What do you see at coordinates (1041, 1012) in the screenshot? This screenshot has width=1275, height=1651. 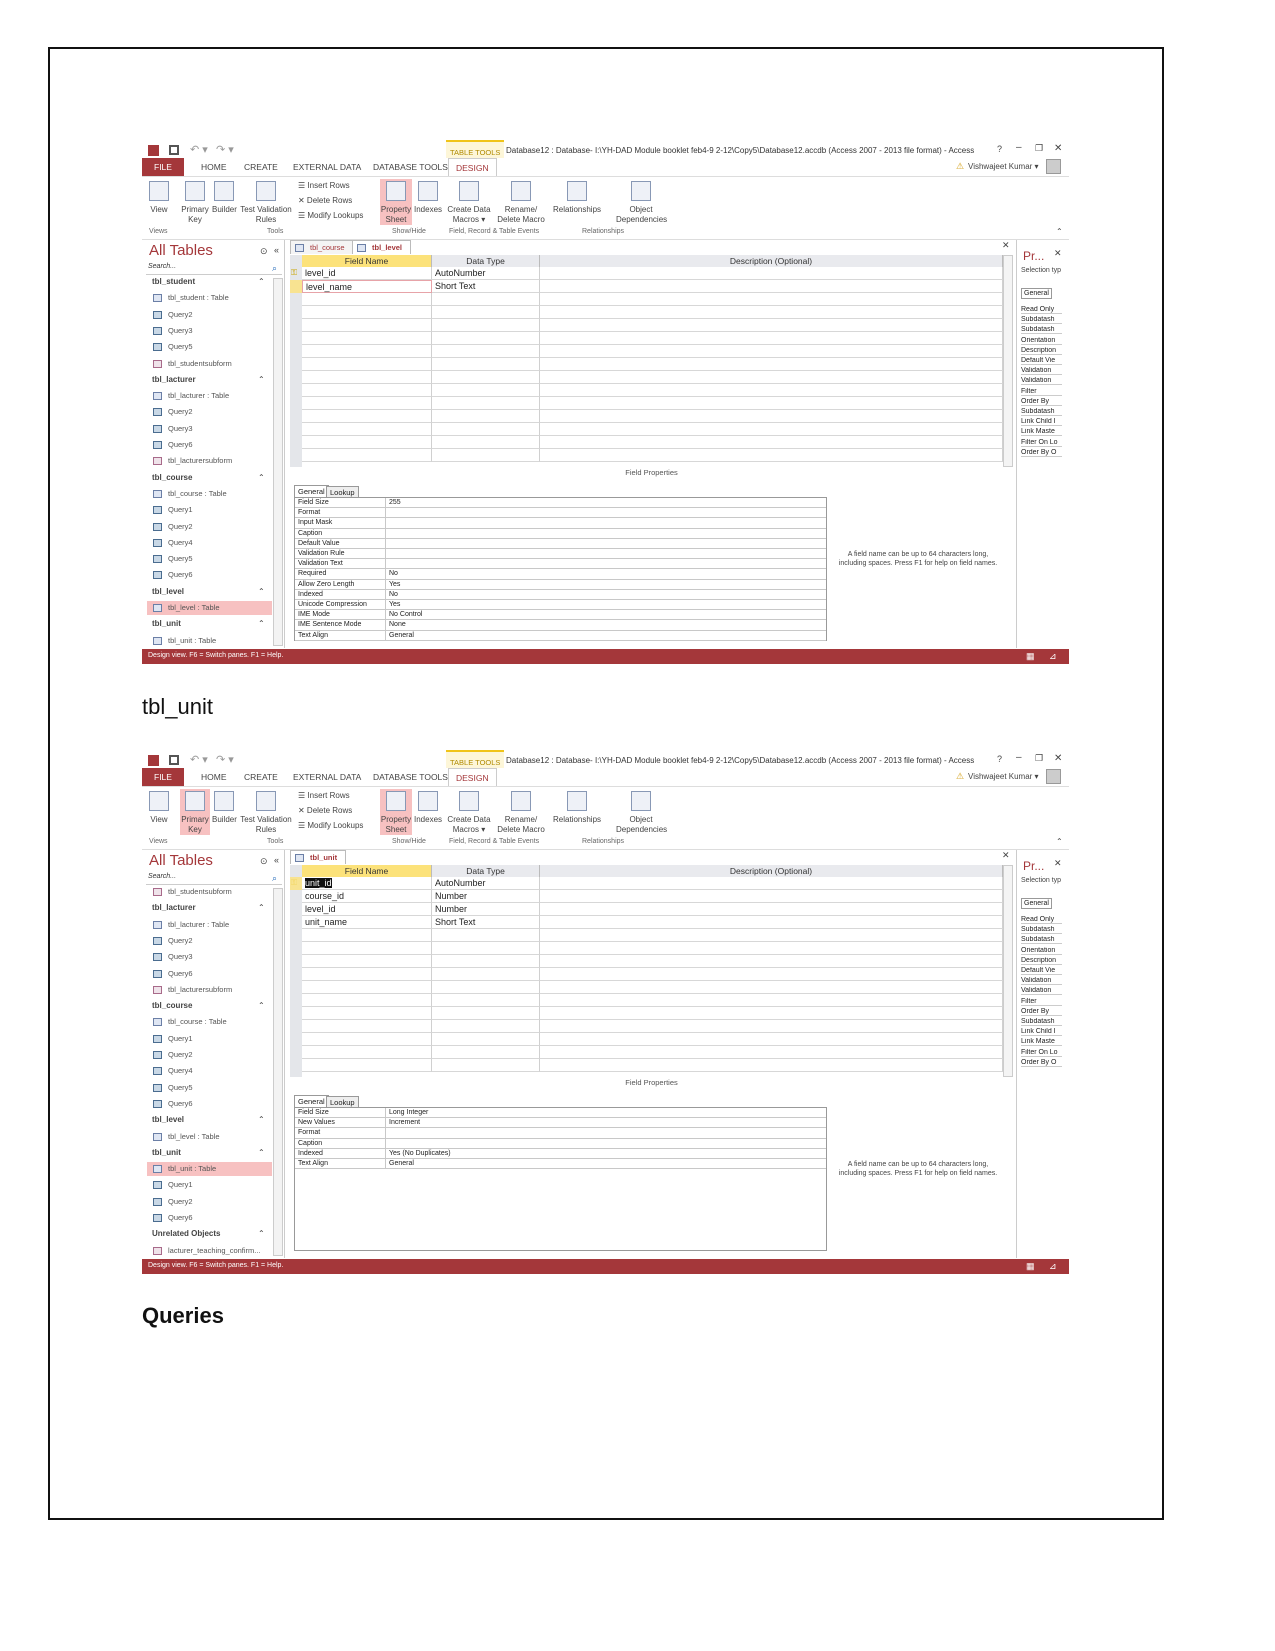 I see `property-sheet-item: Order By` at bounding box center [1041, 1012].